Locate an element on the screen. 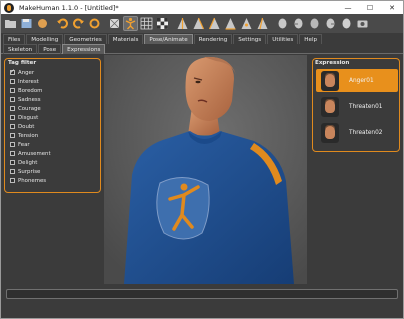 The width and height of the screenshot is (404, 319). undo-icon is located at coordinates (62, 23).